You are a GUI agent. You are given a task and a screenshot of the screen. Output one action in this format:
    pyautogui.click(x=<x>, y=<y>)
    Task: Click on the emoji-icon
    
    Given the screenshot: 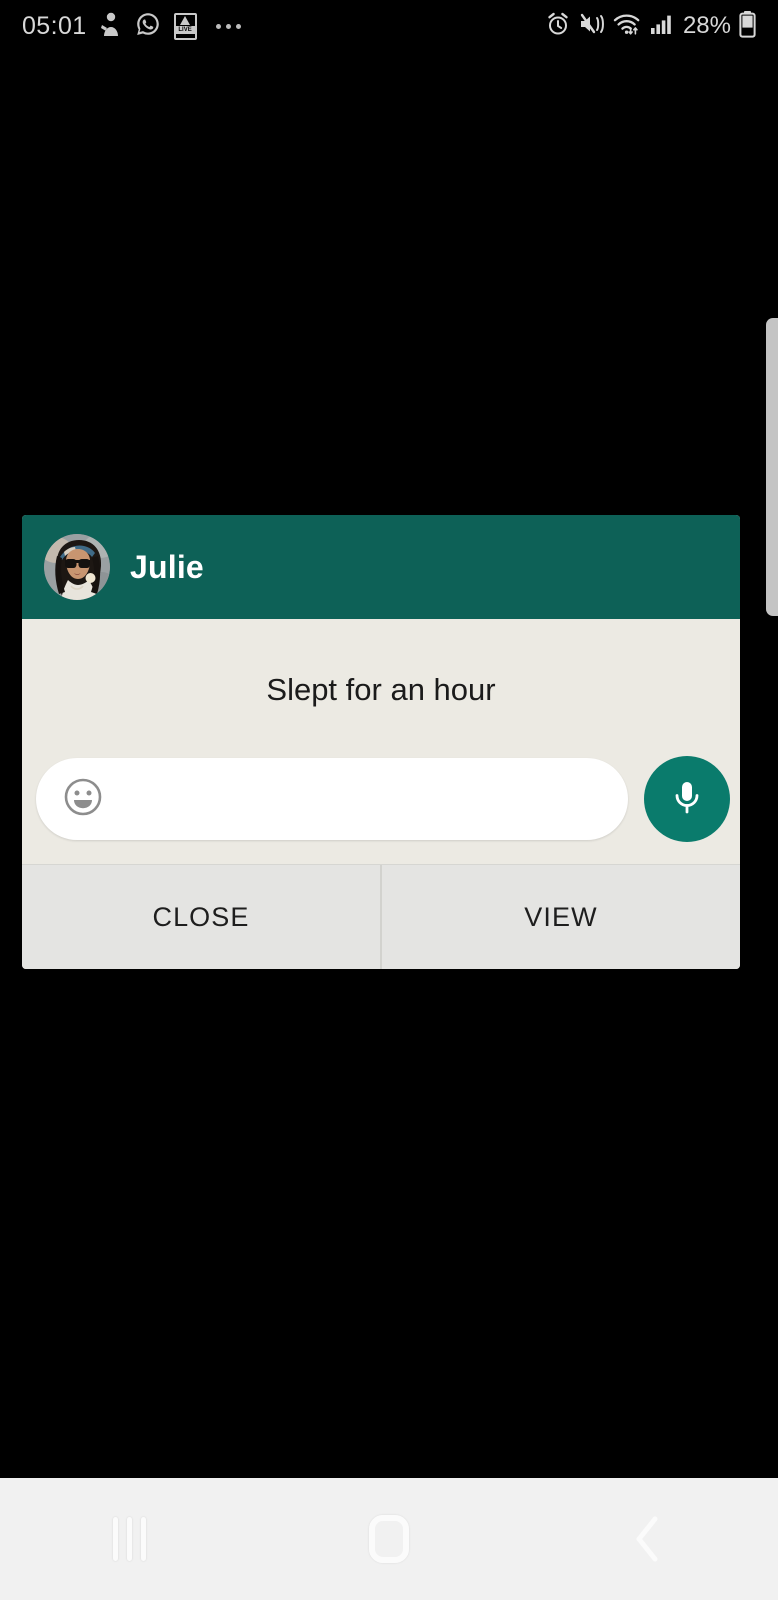 What is the action you would take?
    pyautogui.click(x=83, y=799)
    